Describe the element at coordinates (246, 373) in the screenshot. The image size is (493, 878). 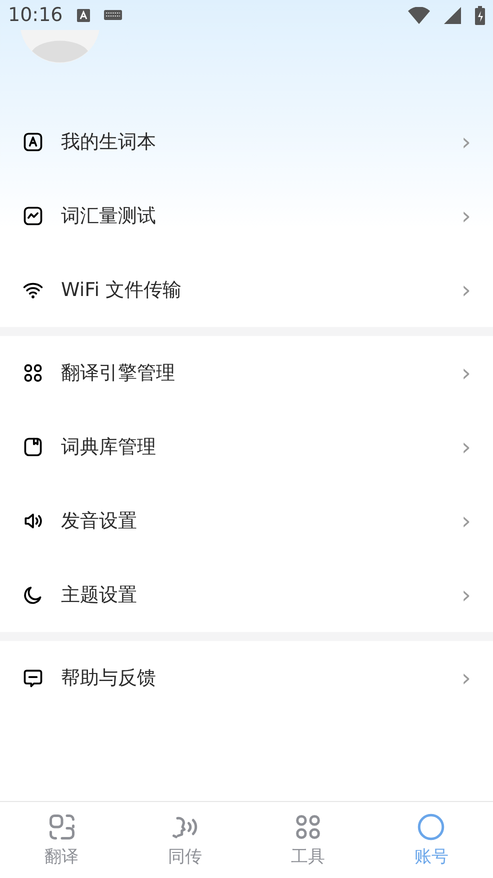
I see `menu-item: 翻译引擎管理 ›` at that location.